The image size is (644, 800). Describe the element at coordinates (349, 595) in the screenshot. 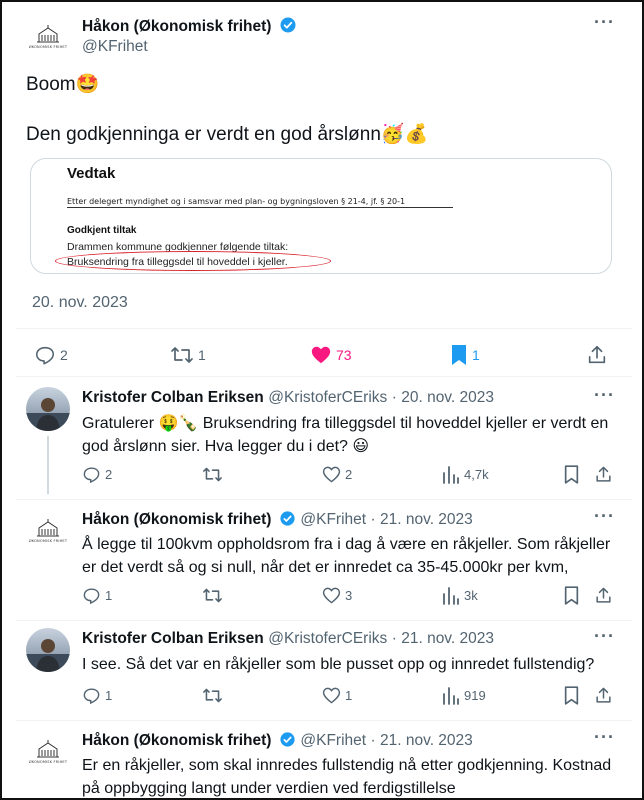

I see `like-count: 3` at that location.